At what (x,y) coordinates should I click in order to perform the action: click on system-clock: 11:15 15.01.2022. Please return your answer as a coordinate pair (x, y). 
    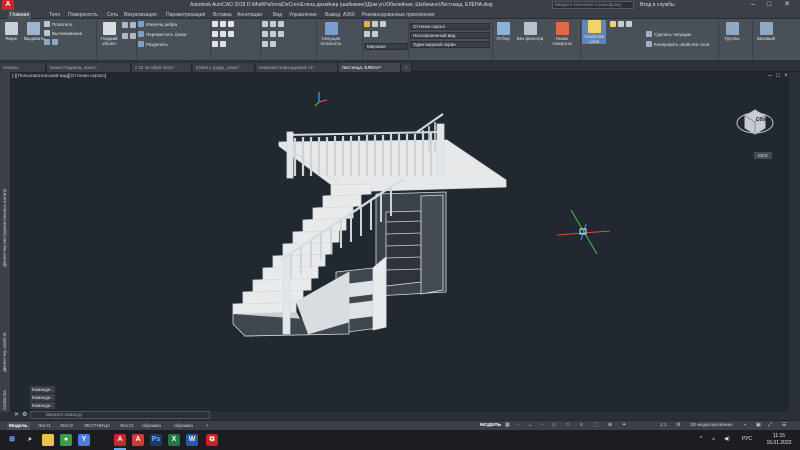
    Looking at the image, I should click on (779, 440).